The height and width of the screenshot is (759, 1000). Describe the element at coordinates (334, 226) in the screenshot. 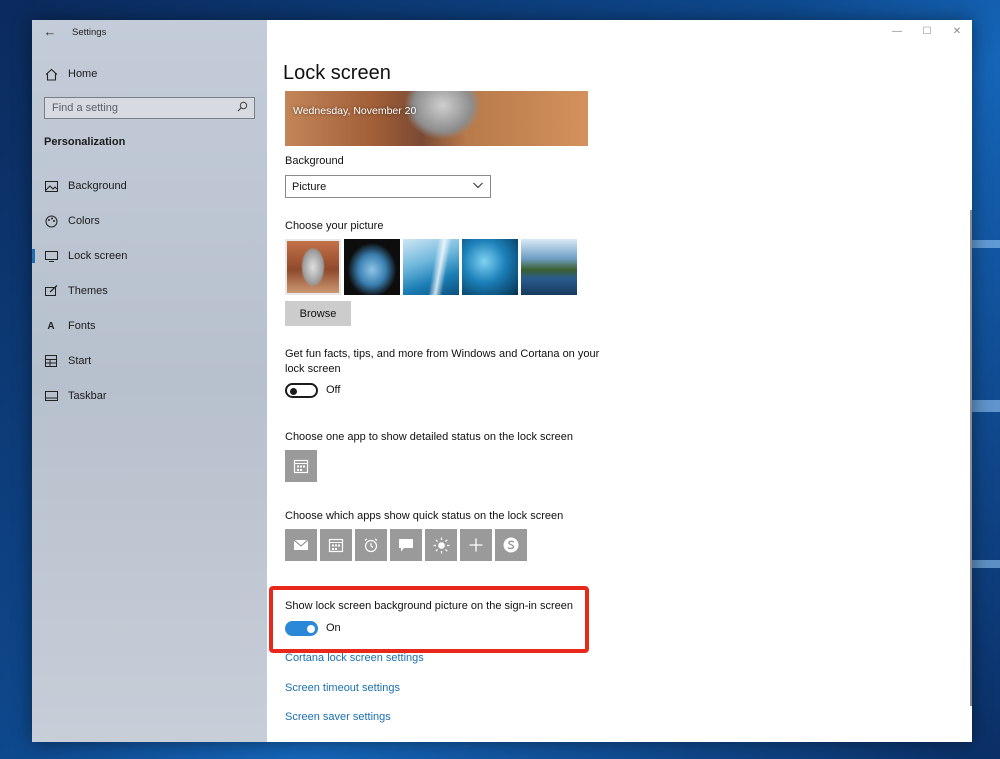

I see `choose-picture-label: Choose your picture` at that location.